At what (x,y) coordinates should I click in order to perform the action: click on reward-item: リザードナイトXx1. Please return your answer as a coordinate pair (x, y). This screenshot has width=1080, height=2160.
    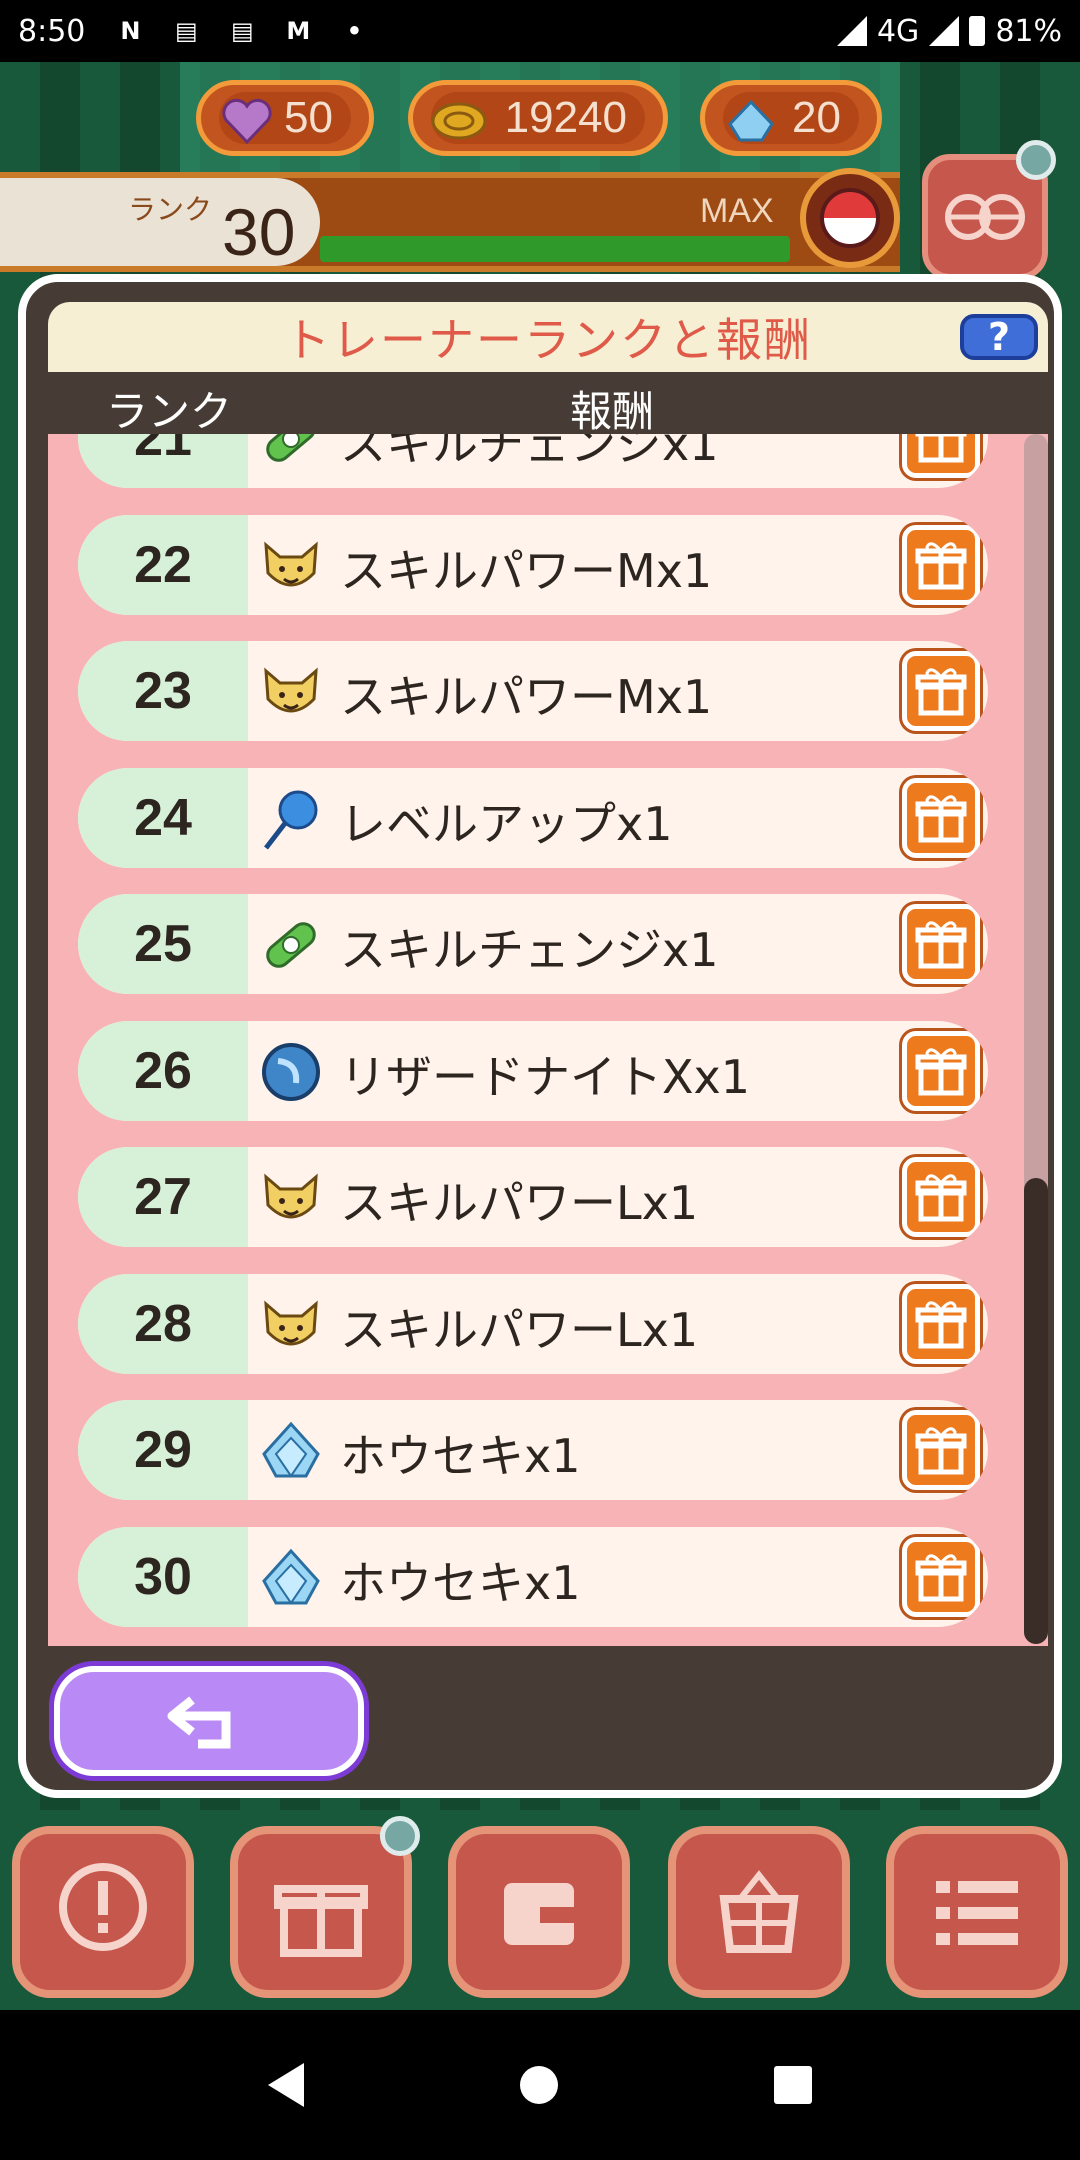
    Looking at the image, I should click on (545, 1076).